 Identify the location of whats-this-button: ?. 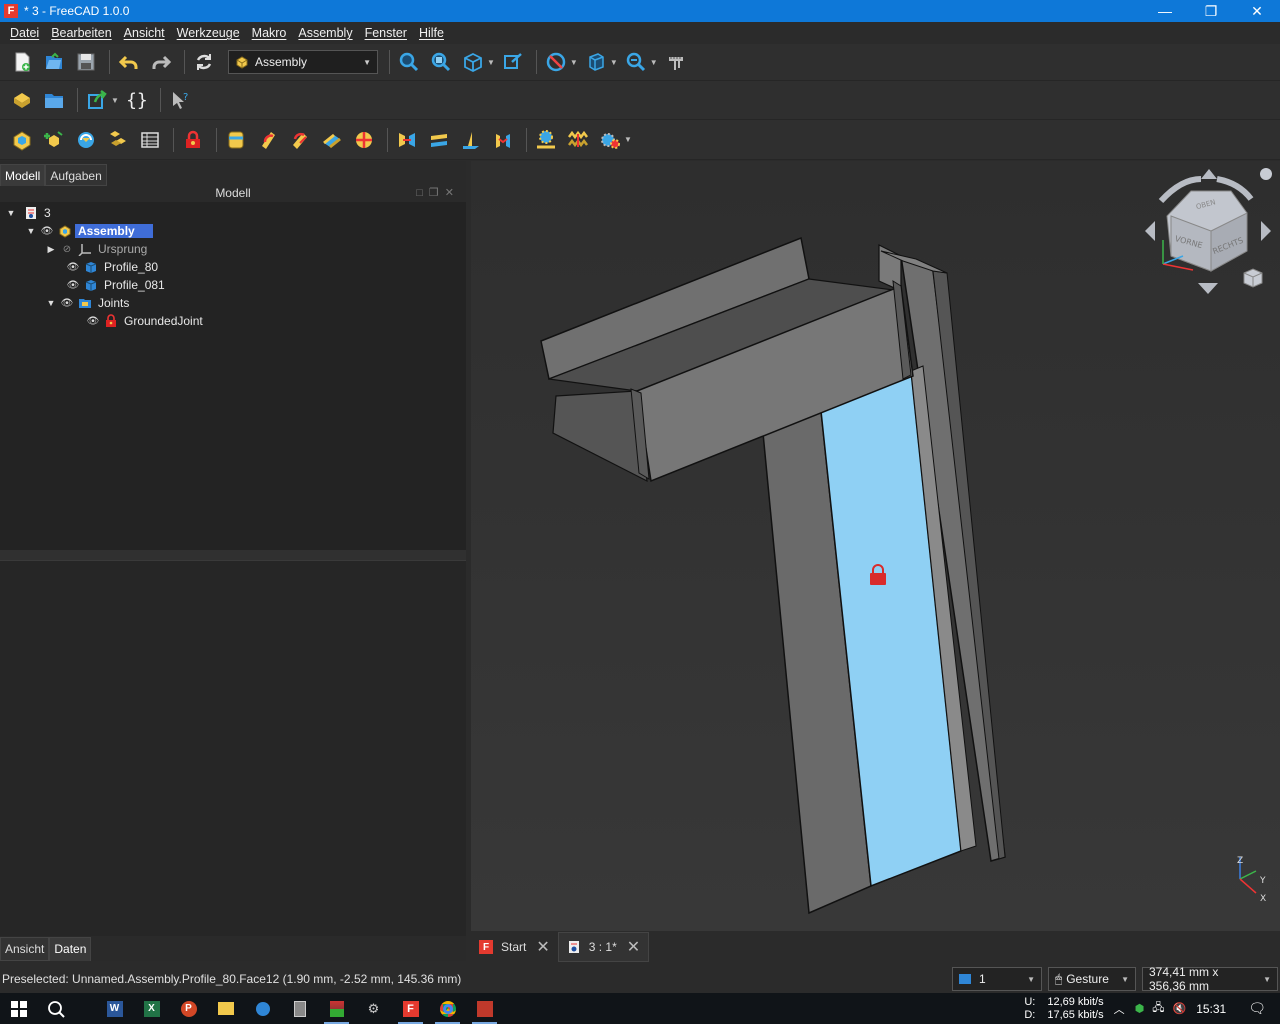
(180, 100).